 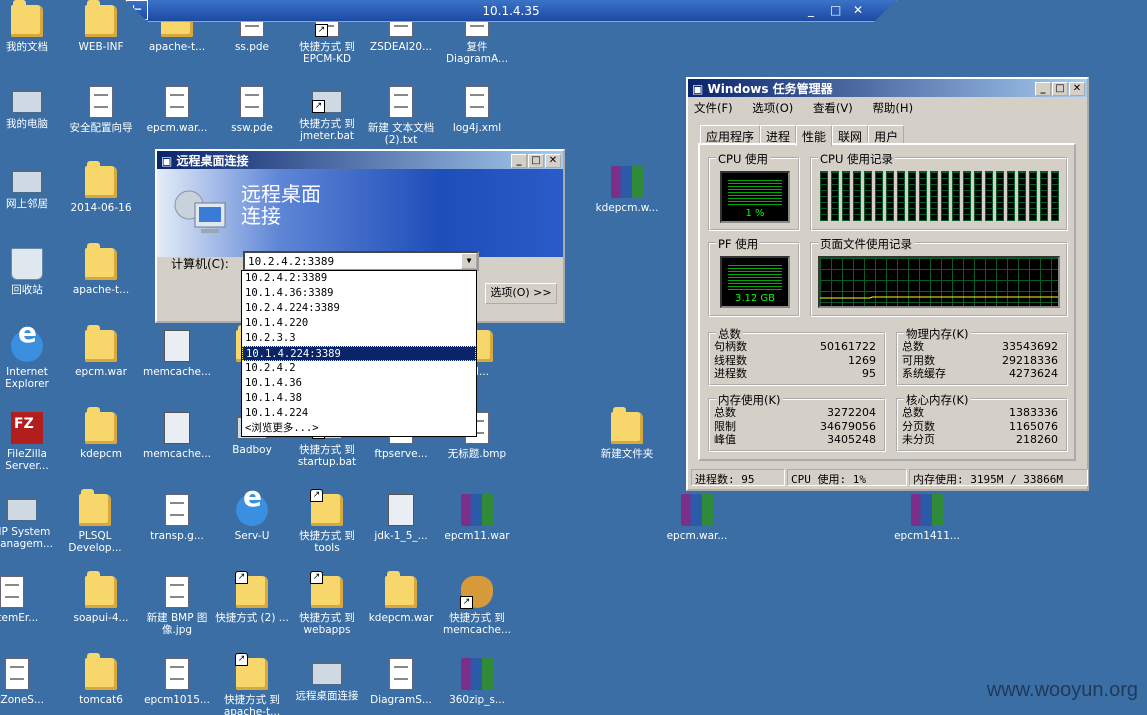 What do you see at coordinates (886, 134) in the screenshot?
I see `tab-users: 用户` at bounding box center [886, 134].